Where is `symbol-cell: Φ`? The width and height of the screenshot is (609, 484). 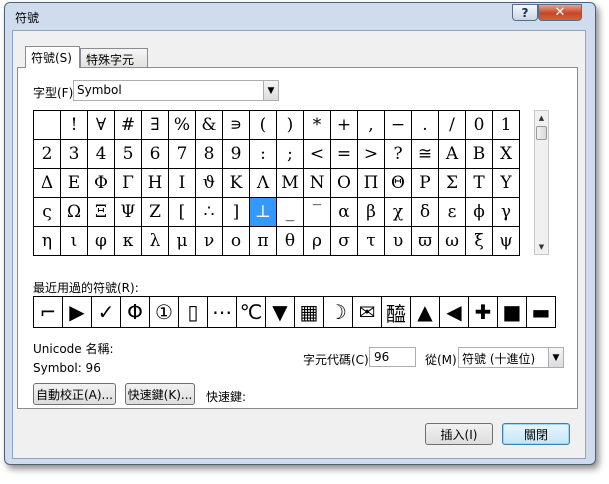
symbol-cell: Φ is located at coordinates (101, 183).